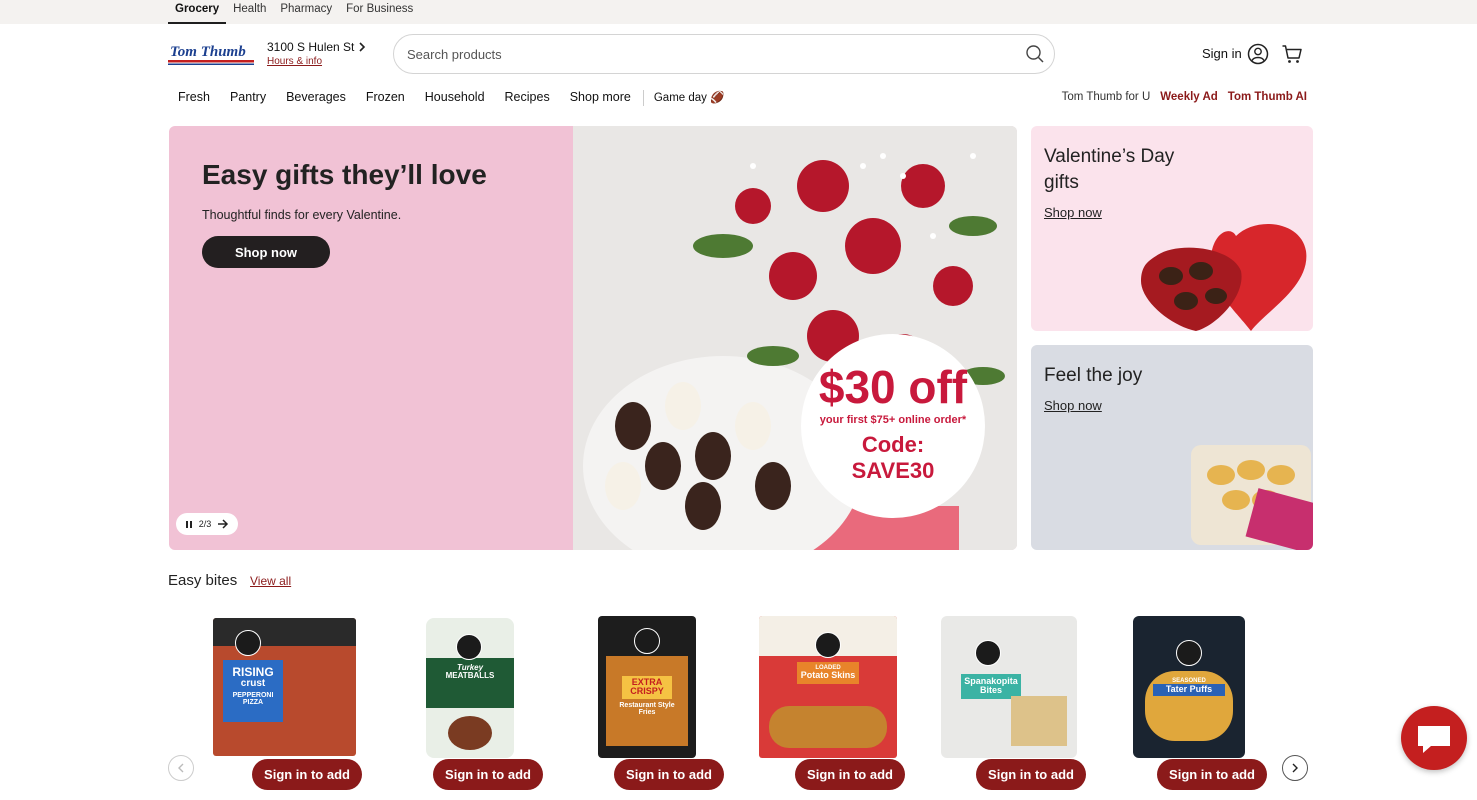 Image resolution: width=1477 pixels, height=800 pixels. I want to click on product-image: Spanakopita Bites, so click(1009, 687).